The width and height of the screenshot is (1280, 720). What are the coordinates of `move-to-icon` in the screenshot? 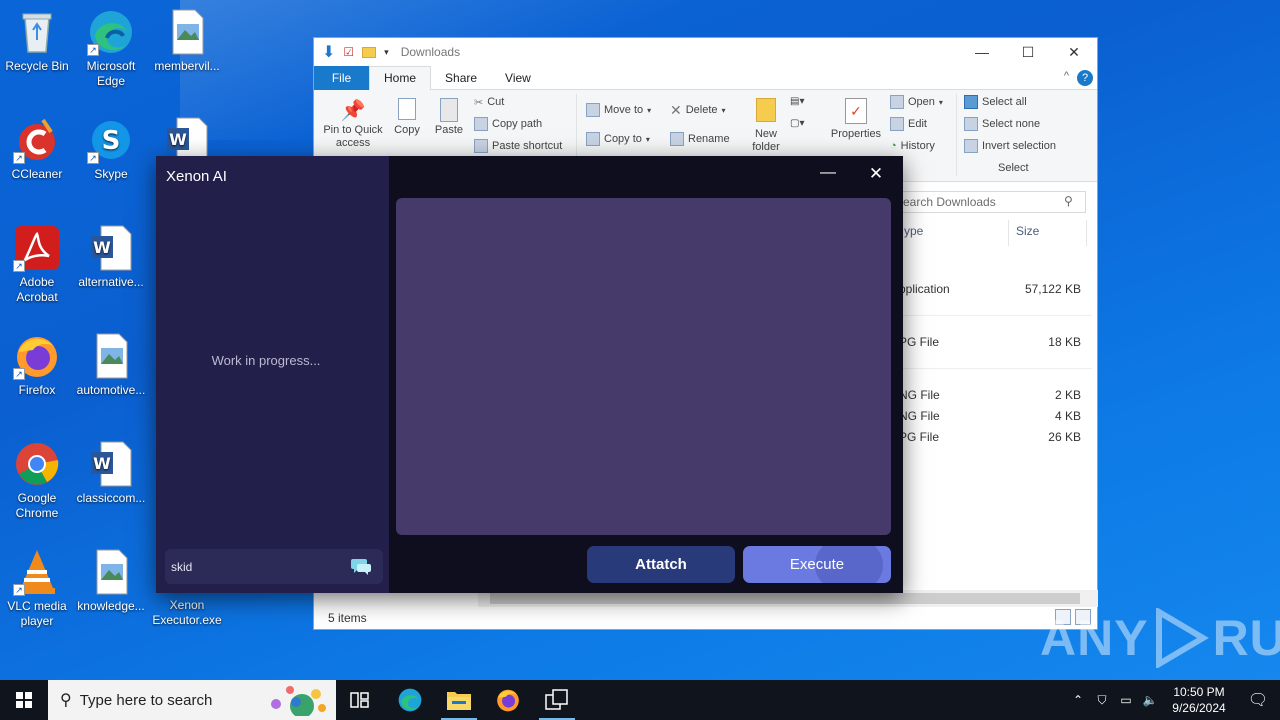 It's located at (593, 110).